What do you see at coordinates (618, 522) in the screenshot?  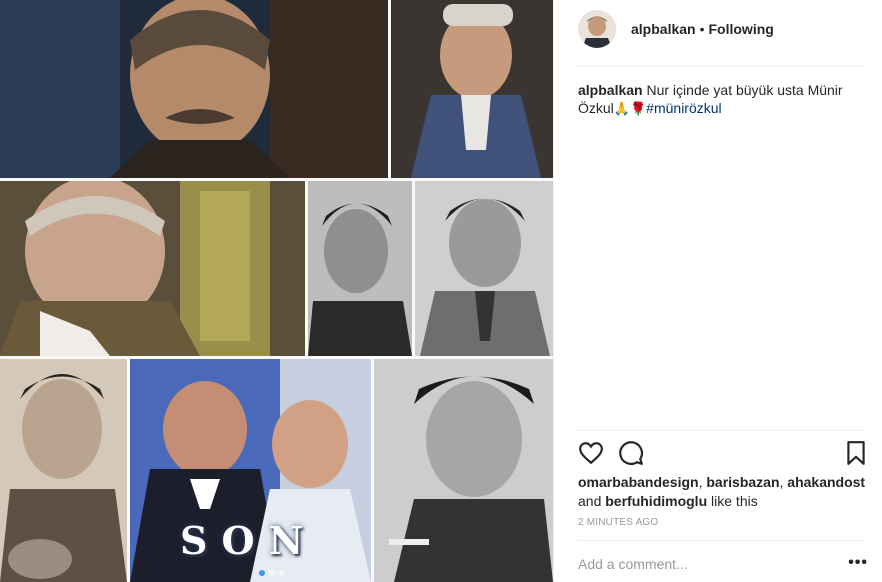 I see `post-timestamp: 2 MINUTES AGO` at bounding box center [618, 522].